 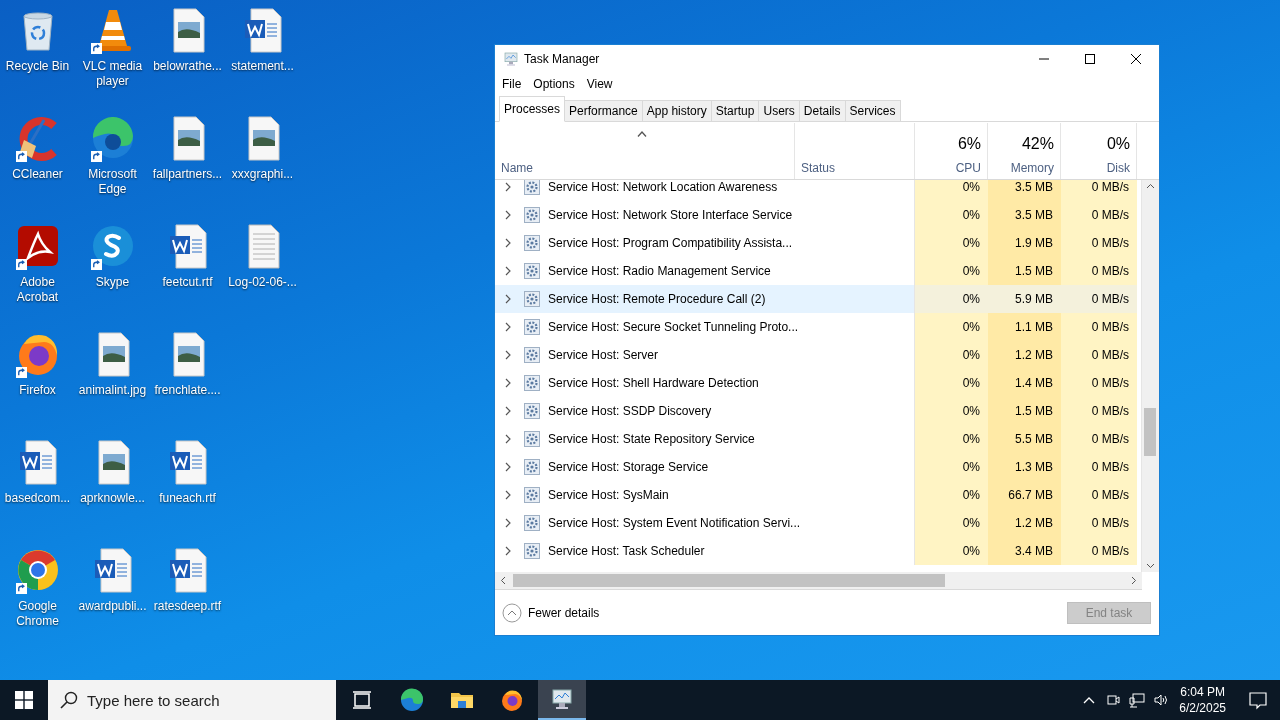 What do you see at coordinates (818, 327) in the screenshot?
I see `process-row: Service Host: Secure Socket Tunneling Proto... 0% 1.1 MB 0 MB/s` at bounding box center [818, 327].